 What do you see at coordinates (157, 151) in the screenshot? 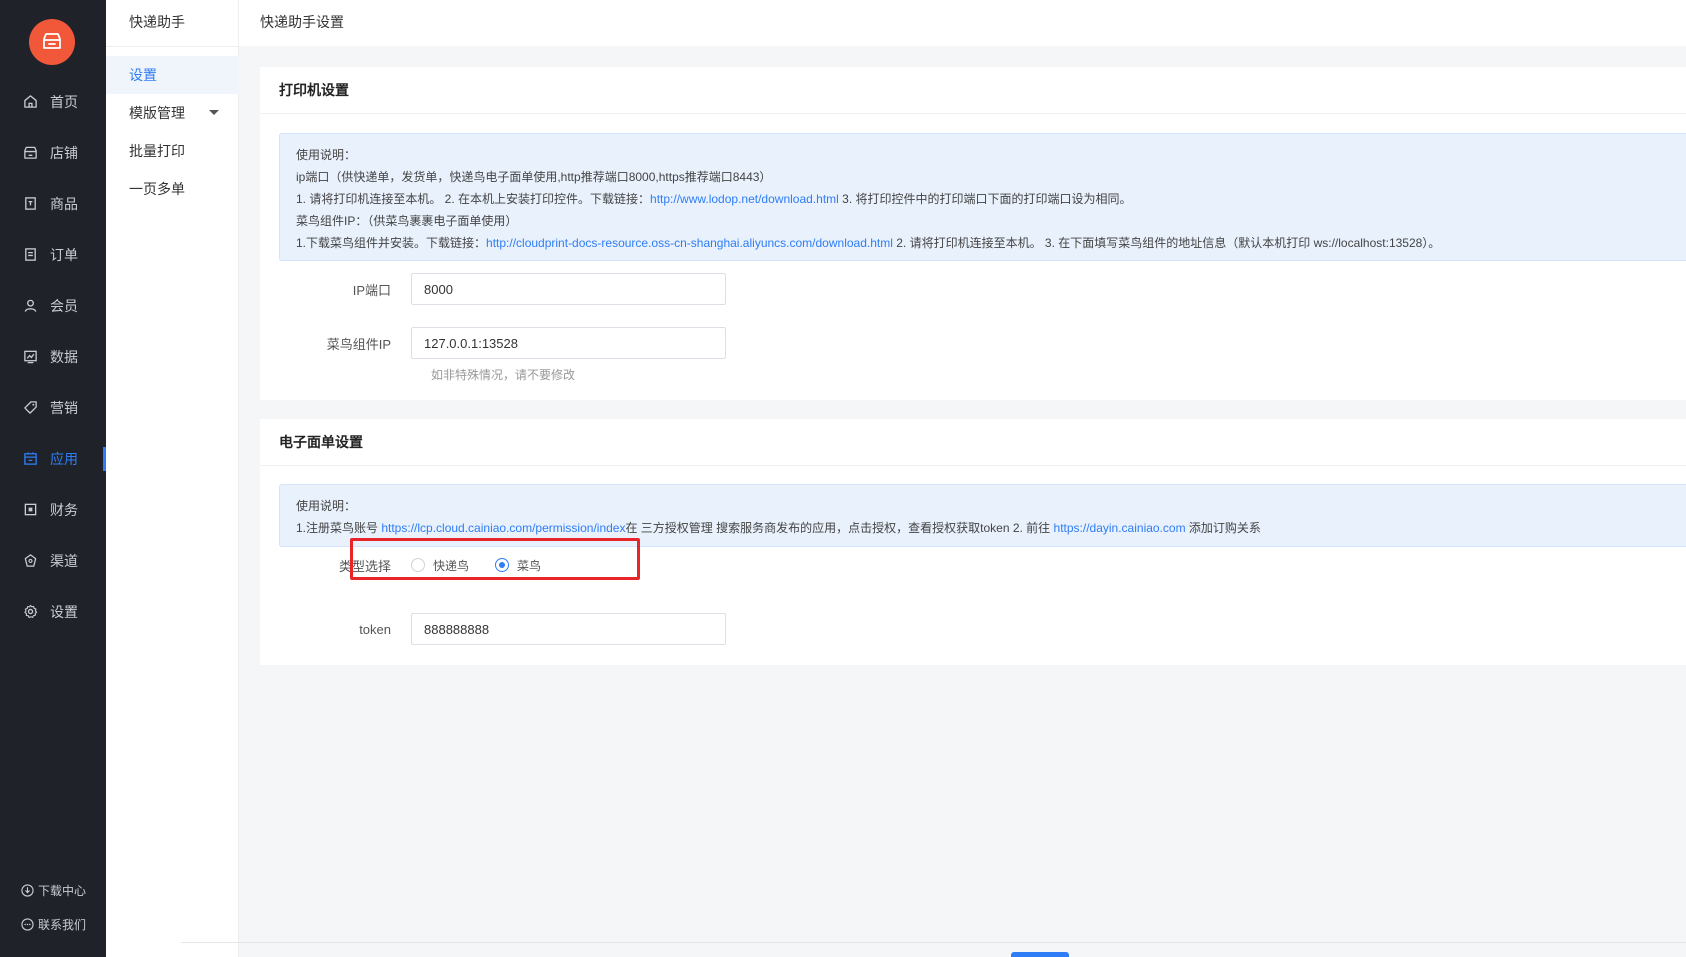
I see `subnav-item-label: 批量打印` at bounding box center [157, 151].